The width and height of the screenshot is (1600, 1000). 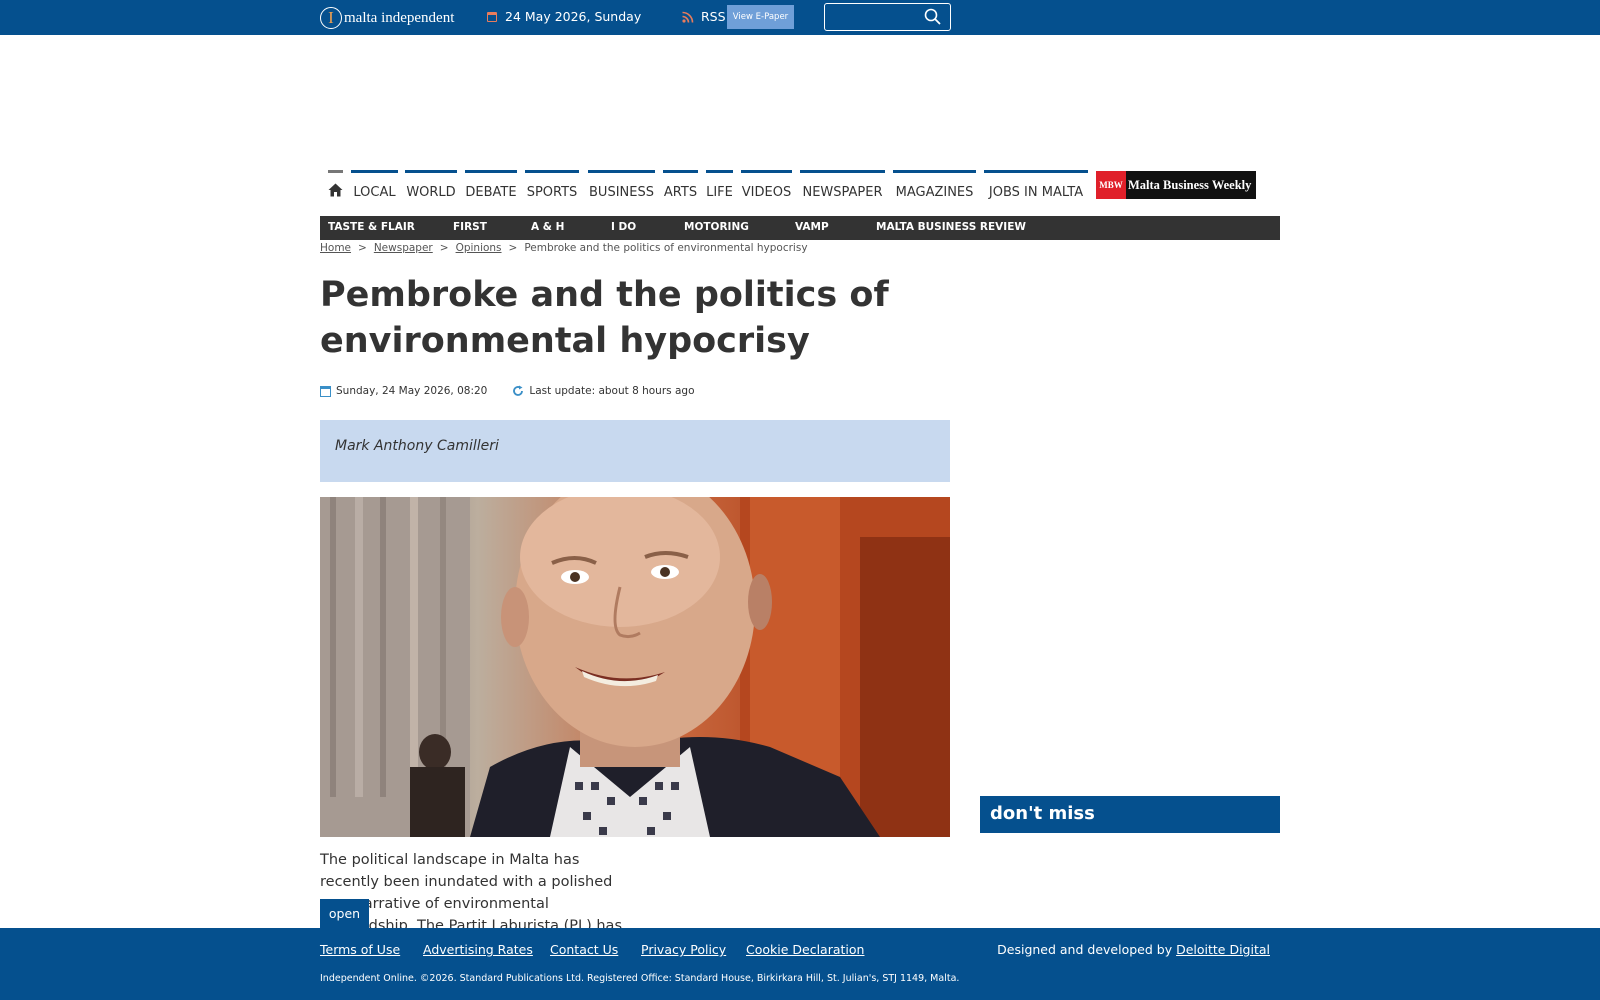 What do you see at coordinates (371, 227) in the screenshot?
I see `subnav-taste-flair: TASTE & FLAIR` at bounding box center [371, 227].